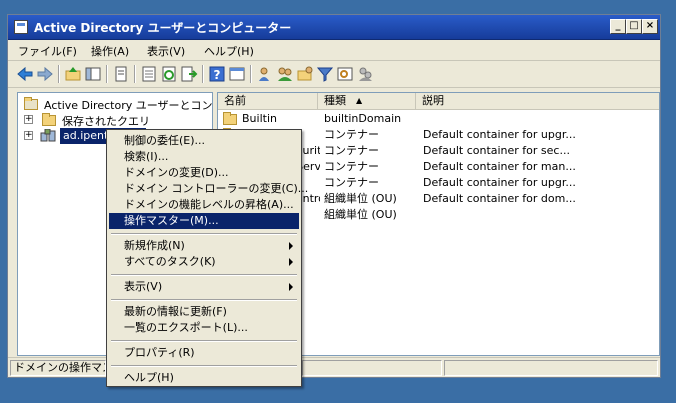 The width and height of the screenshot is (676, 403). Describe the element at coordinates (93, 74) in the screenshot. I see `show-tree-icon` at that location.